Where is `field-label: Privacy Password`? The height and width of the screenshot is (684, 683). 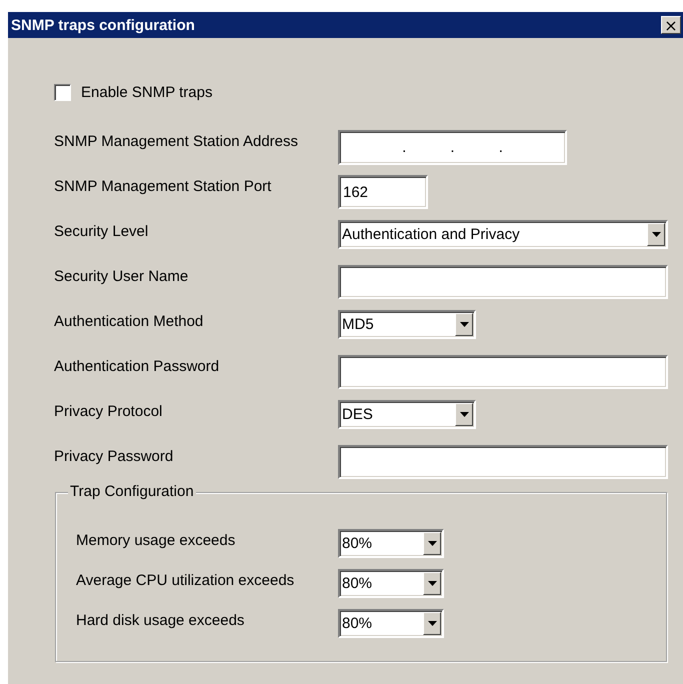 field-label: Privacy Password is located at coordinates (114, 456).